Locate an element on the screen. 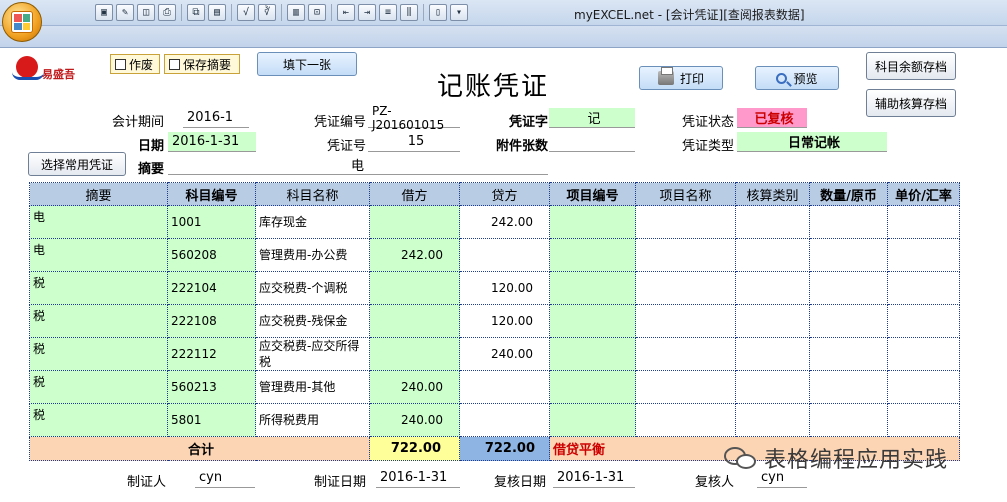 Image resolution: width=1007 pixels, height=502 pixels. voucher-code-field: PZ-J201601015 is located at coordinates (414, 118).